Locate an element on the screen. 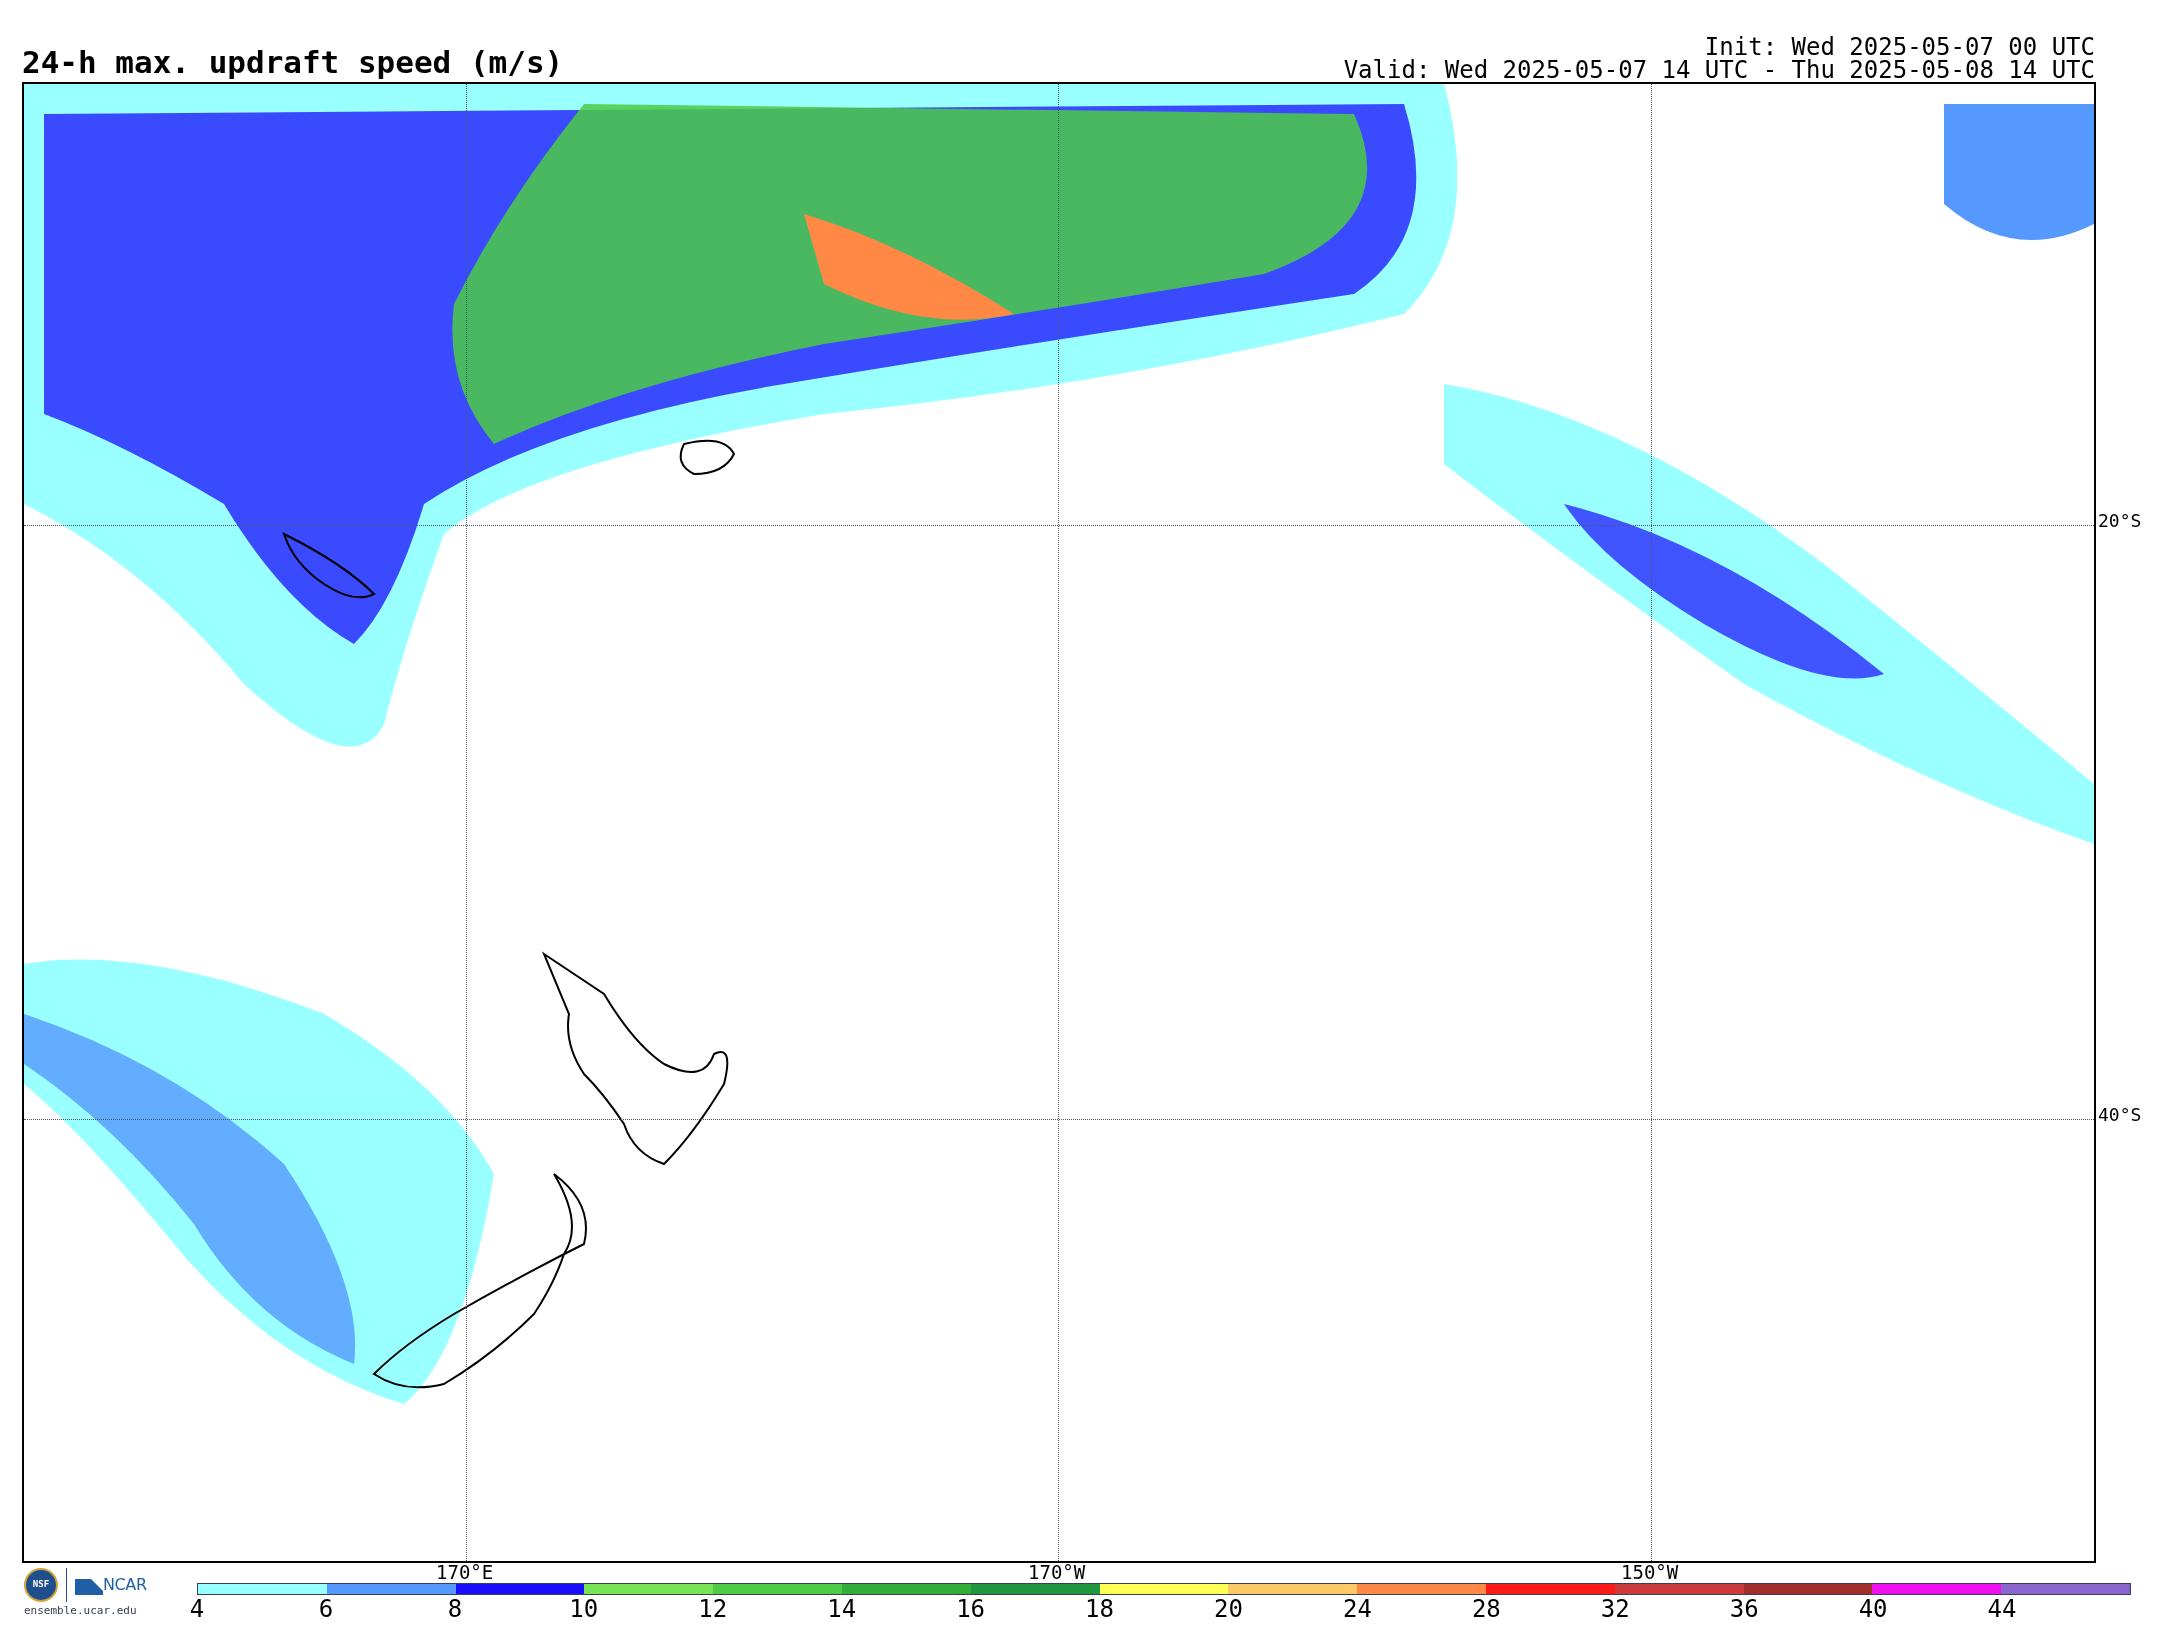 Image resolution: width=2160 pixels, height=1626 pixels. longitude-label: 170°W is located at coordinates (1057, 1572).